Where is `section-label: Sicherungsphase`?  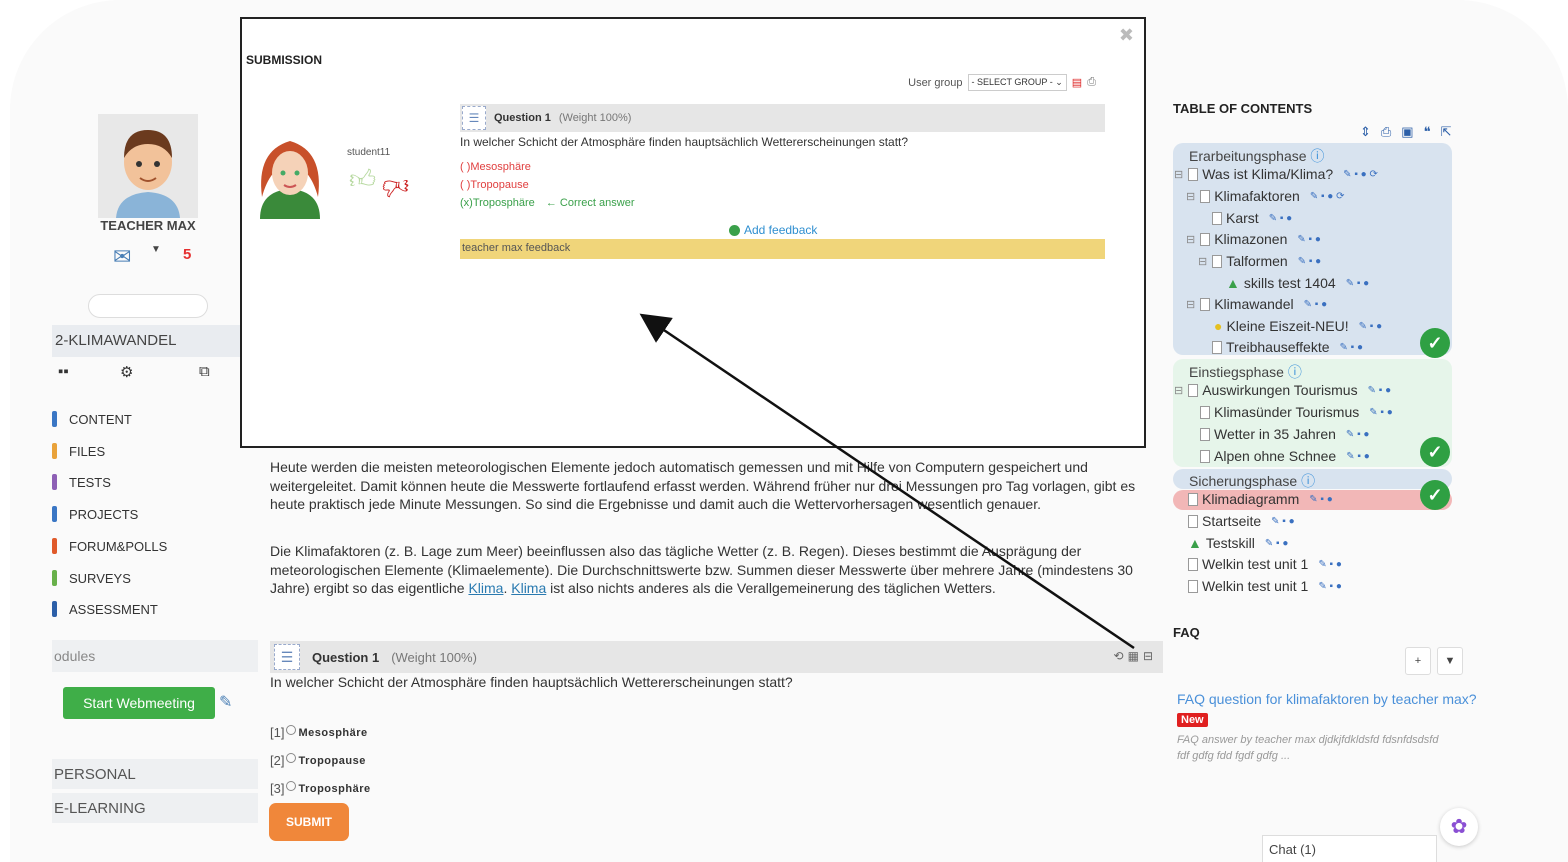
section-label: Sicherungsphase is located at coordinates (1243, 481).